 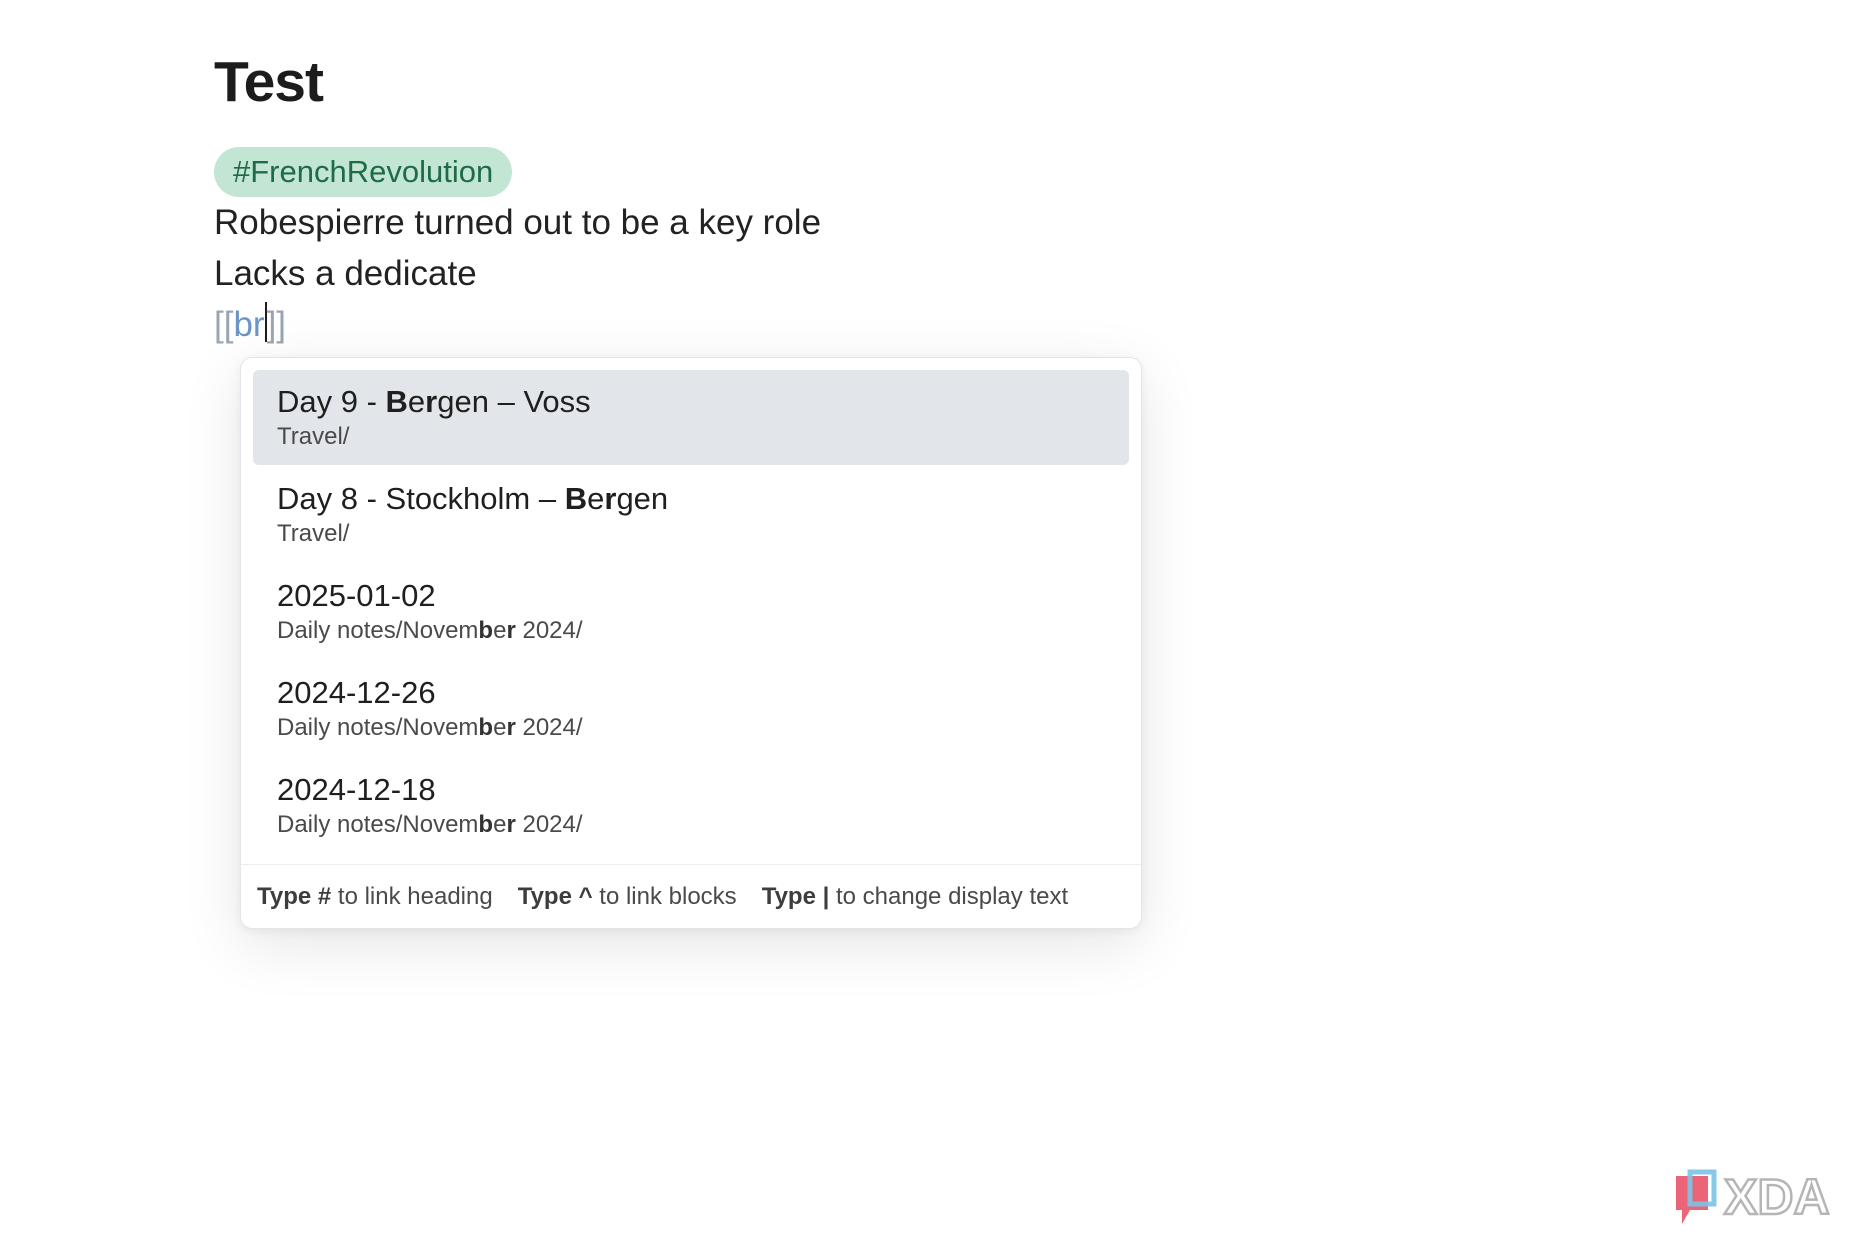 I want to click on suggestion-item: Day 8 - Stockholm – Bergen Travel/, so click(x=691, y=514).